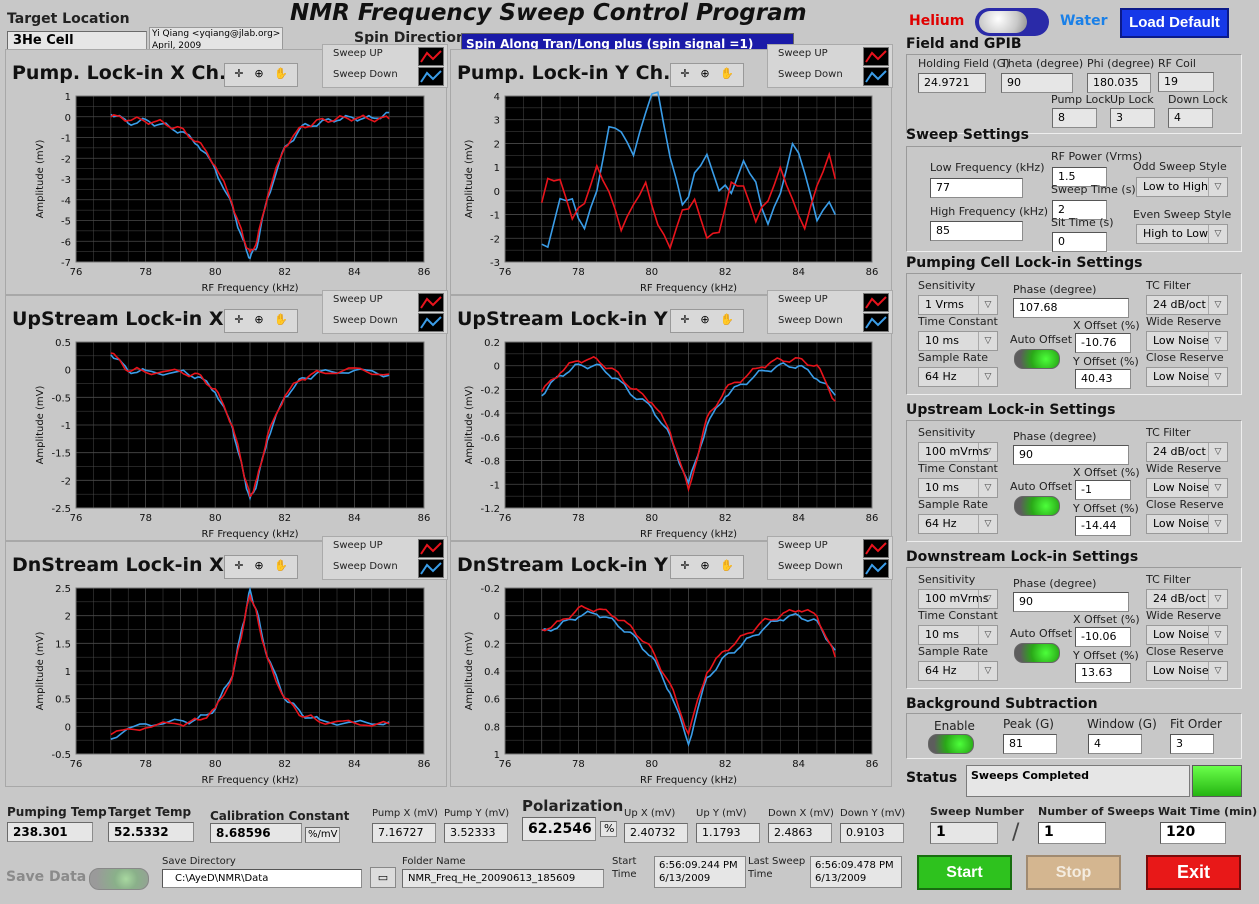  I want to click on sit-time-input: 0, so click(1079, 242).